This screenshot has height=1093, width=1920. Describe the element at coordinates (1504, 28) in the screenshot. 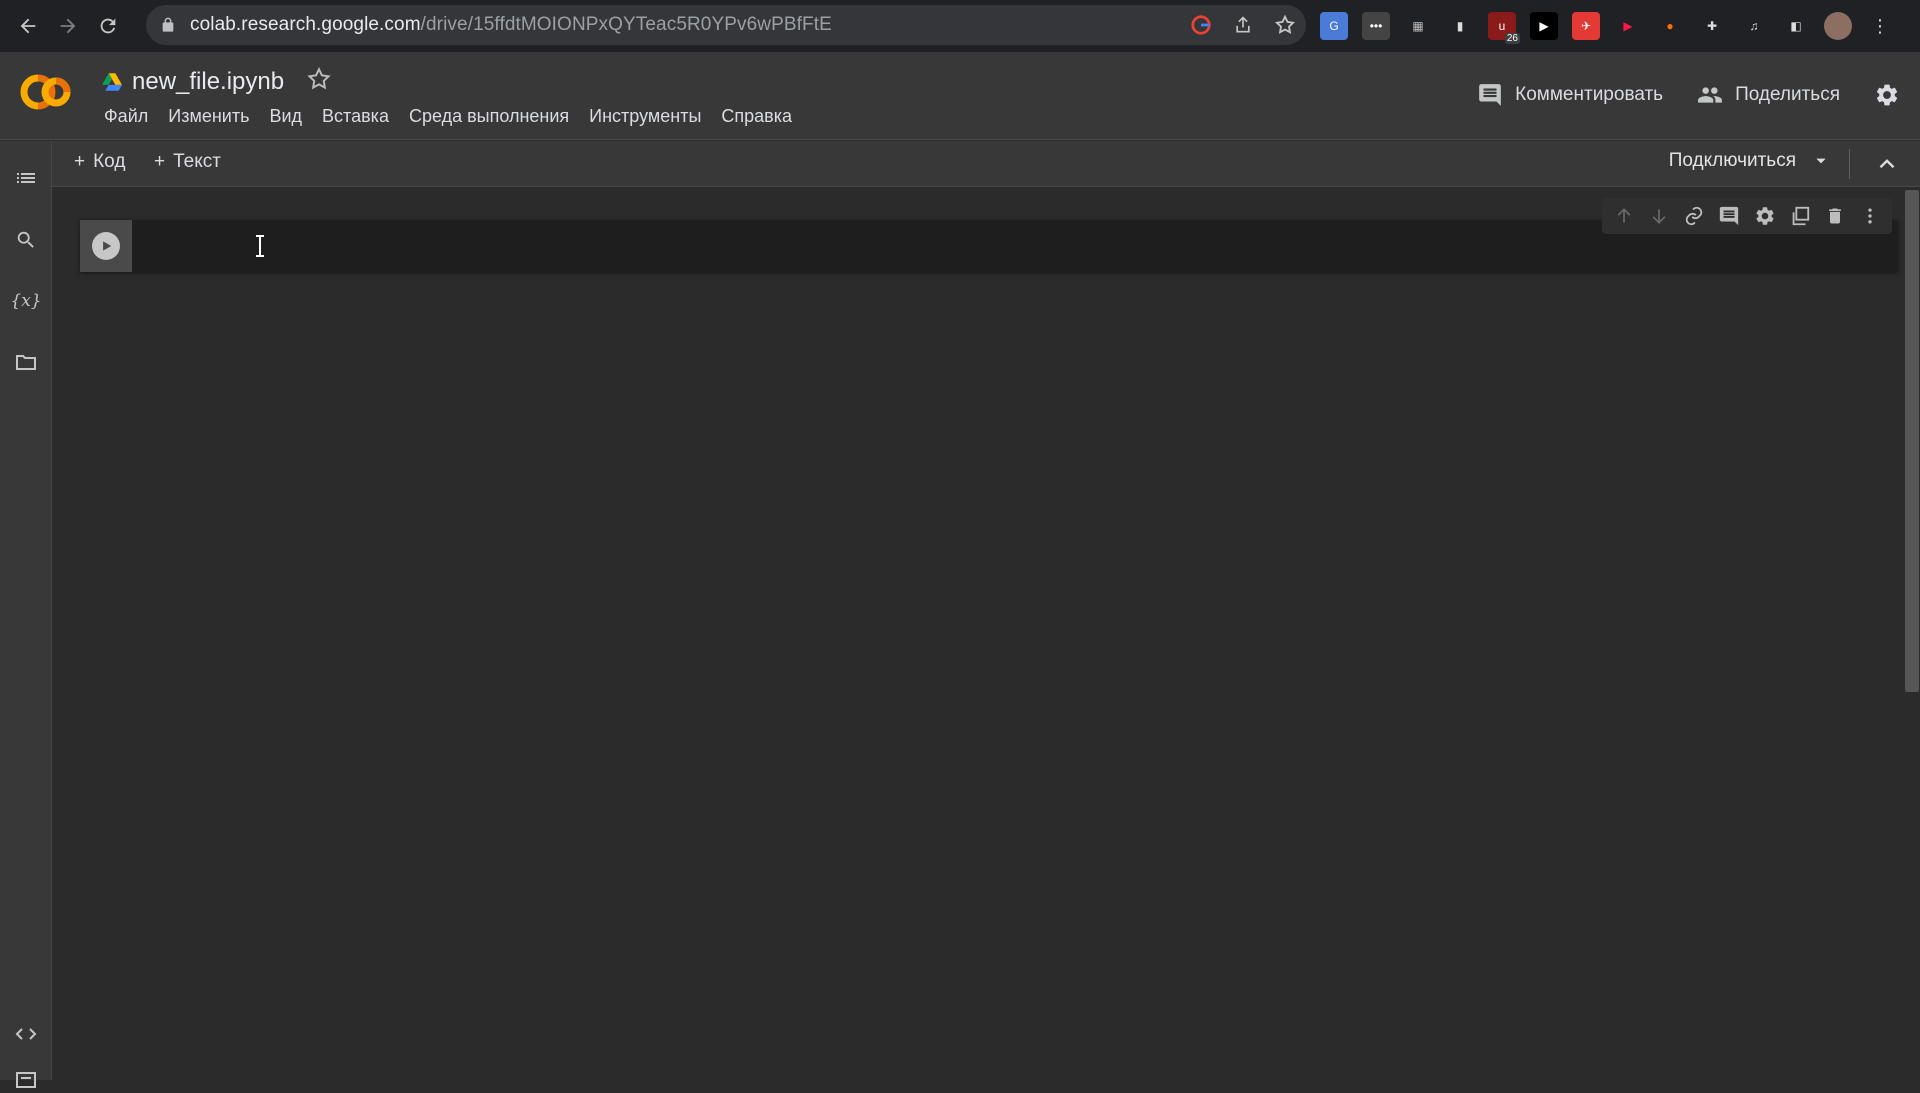

I see `ublock-extension-icon: u 26` at that location.